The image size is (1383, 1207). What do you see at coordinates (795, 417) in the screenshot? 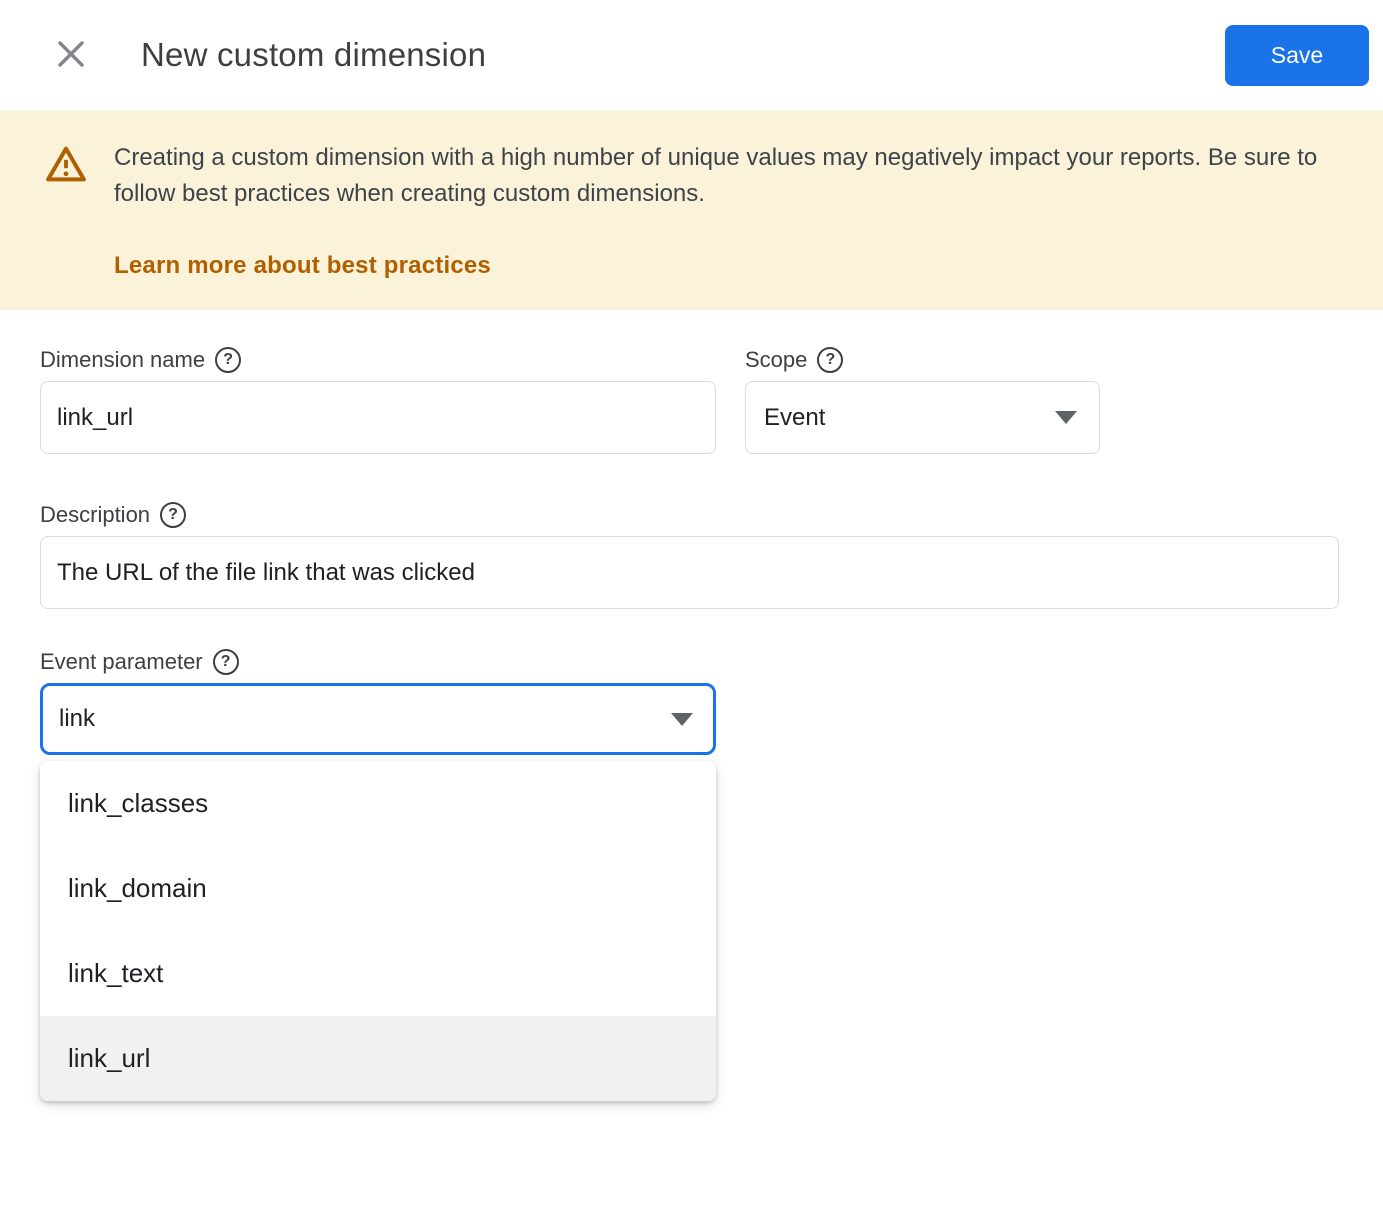
I see `scope-selected-value: Event` at bounding box center [795, 417].